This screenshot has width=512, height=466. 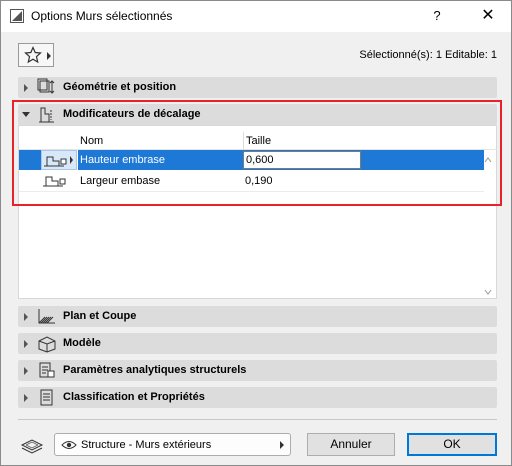 I want to click on favorites-button, so click(x=36, y=55).